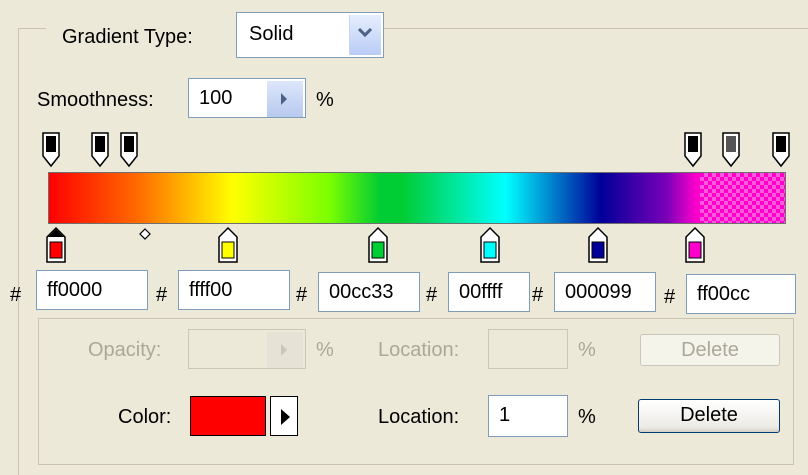  What do you see at coordinates (271, 34) in the screenshot?
I see `gradient-type-value: Solid` at bounding box center [271, 34].